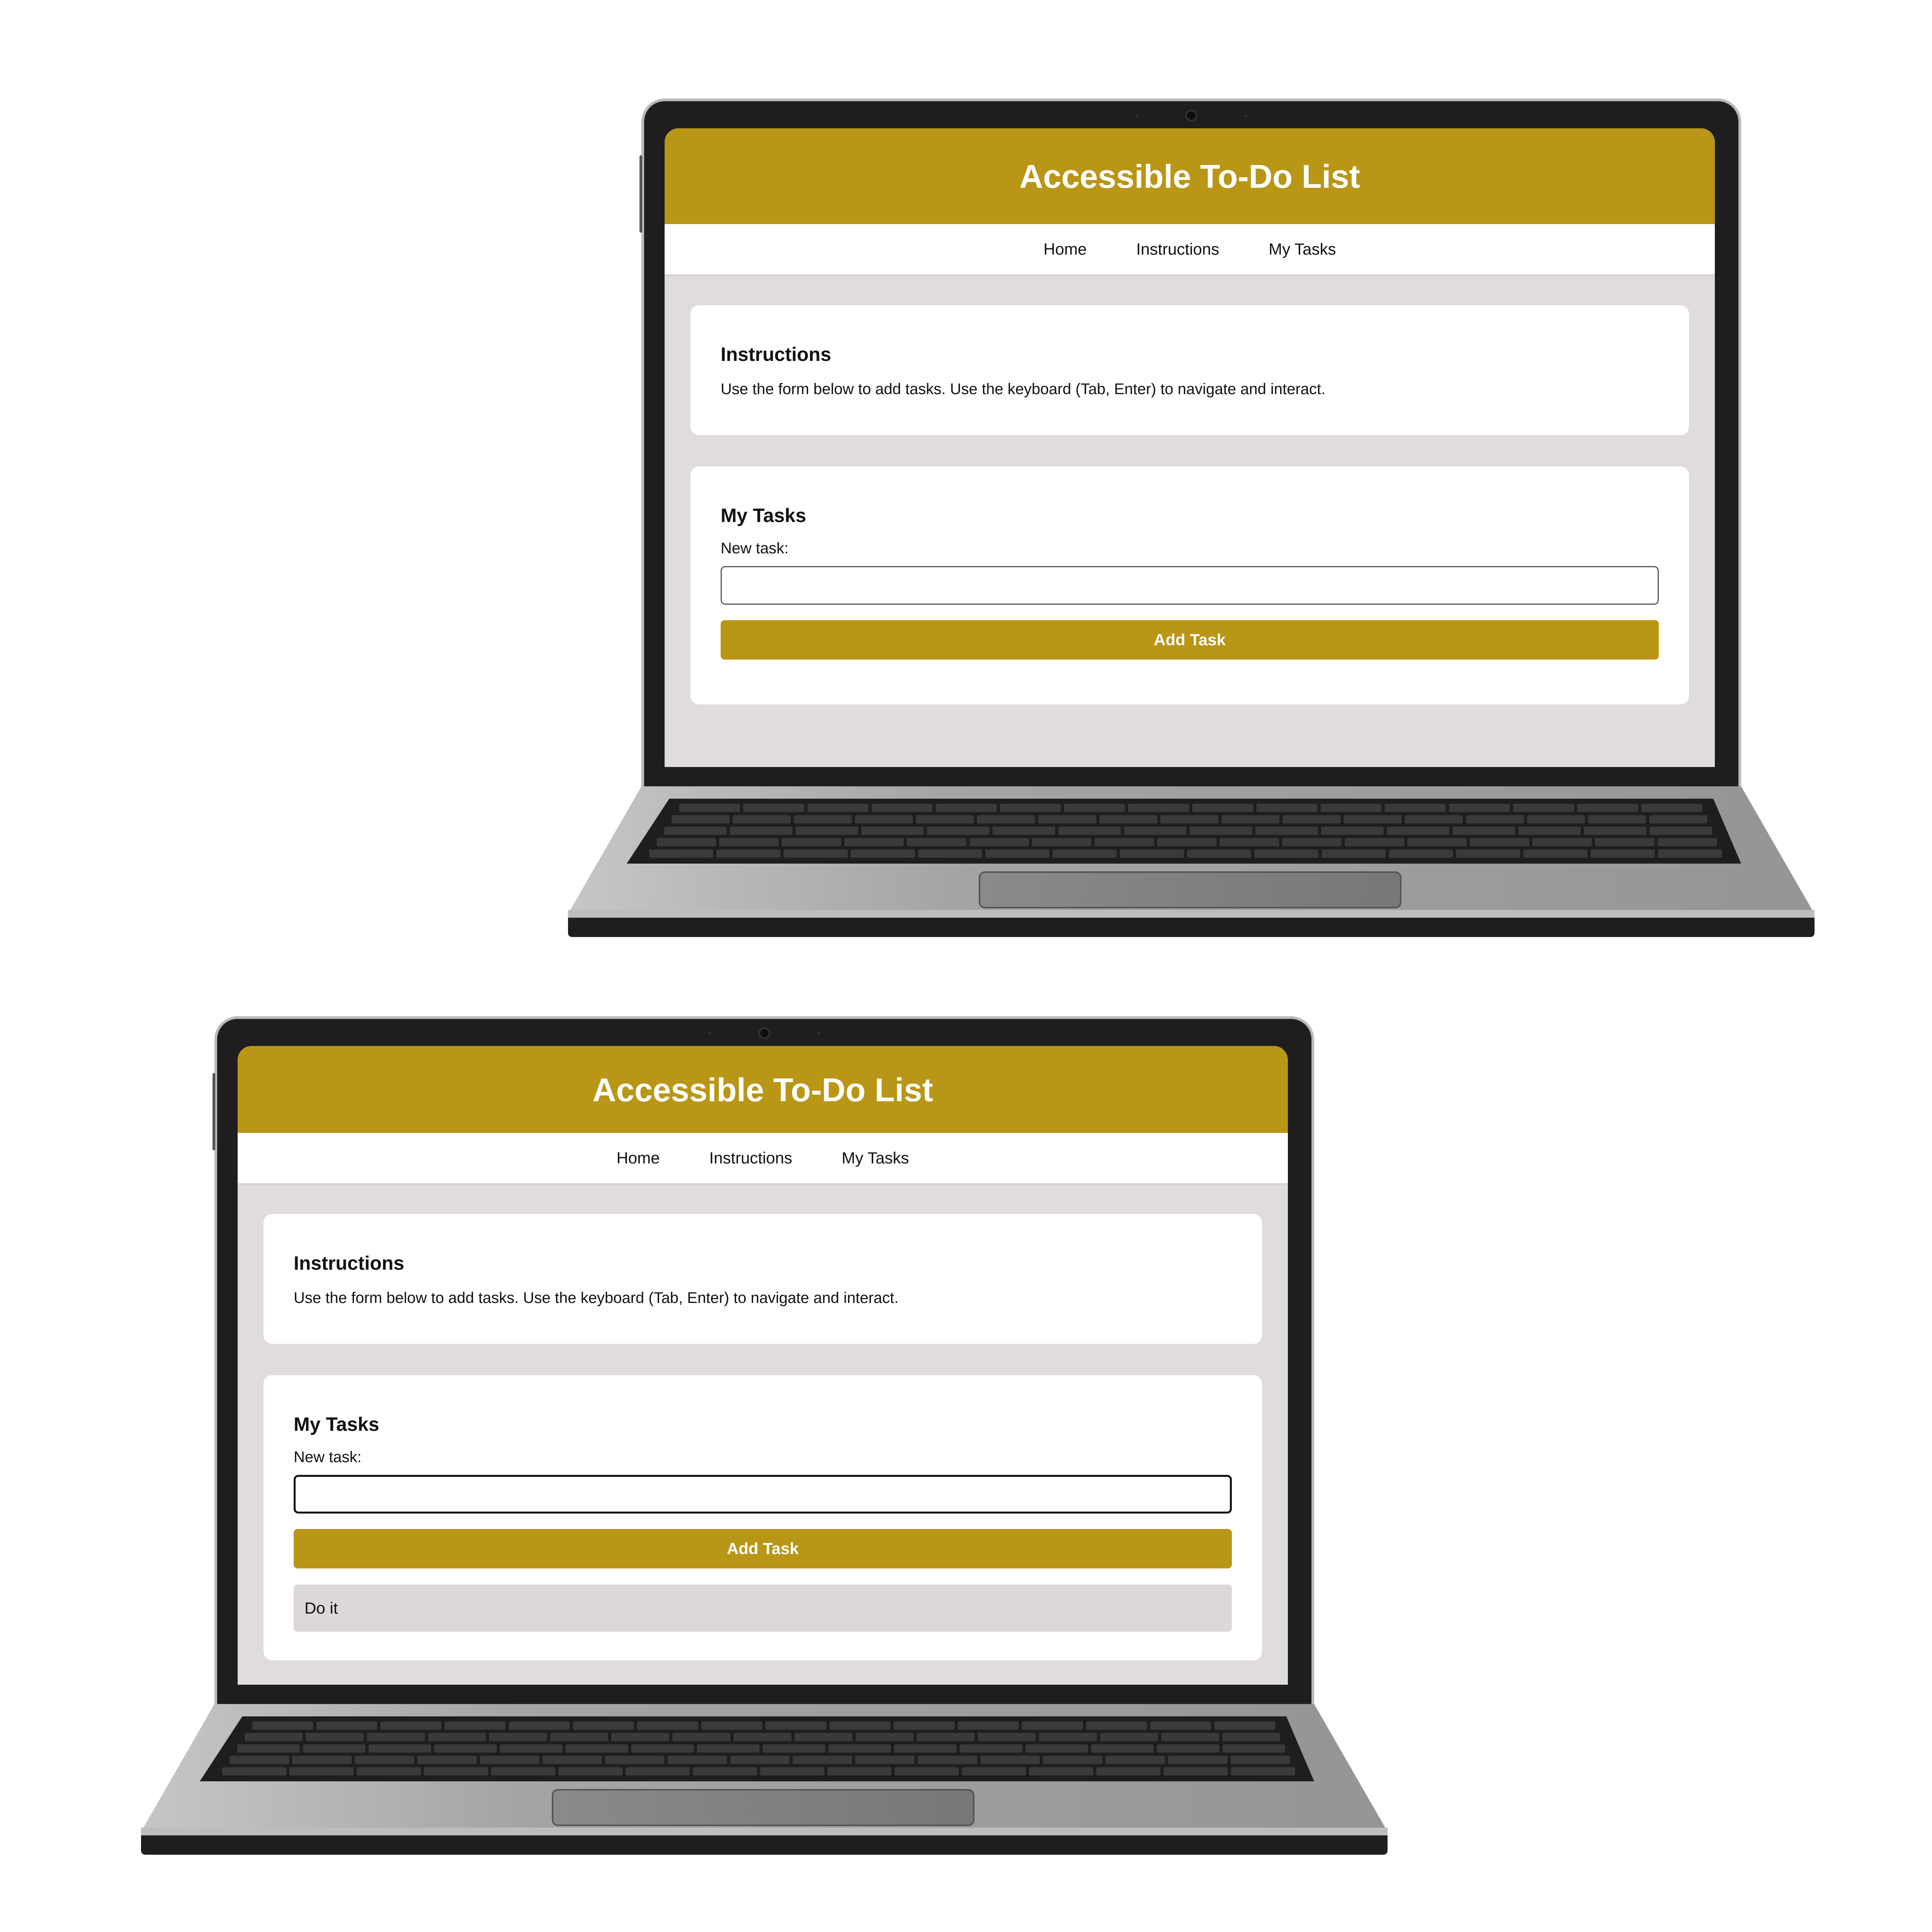 The width and height of the screenshot is (1932, 1932). I want to click on tasks-card: My Tasks New task: Add Task Do it, so click(763, 1518).